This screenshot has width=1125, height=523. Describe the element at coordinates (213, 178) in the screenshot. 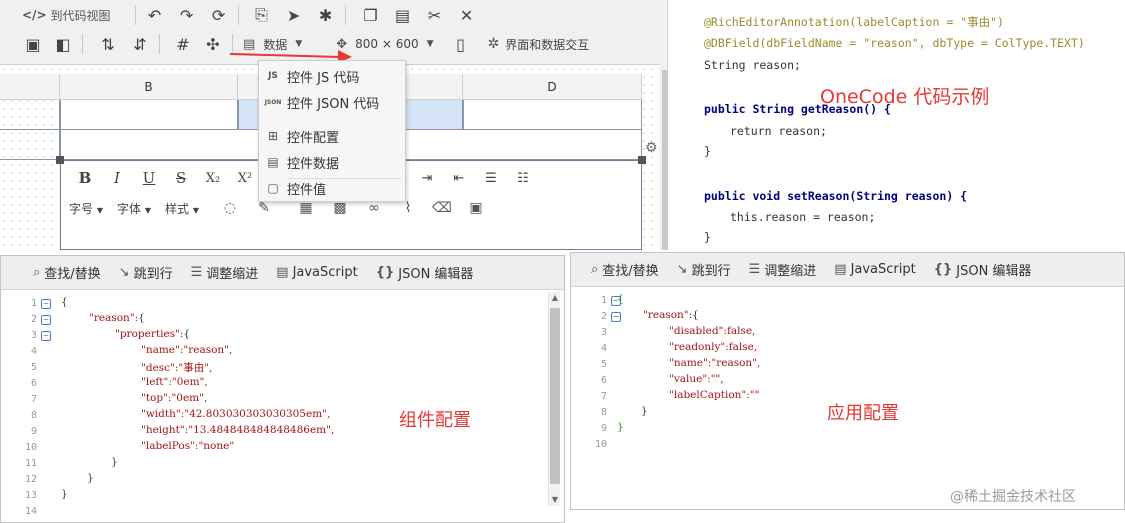

I see `subscript-icon: X₂` at that location.